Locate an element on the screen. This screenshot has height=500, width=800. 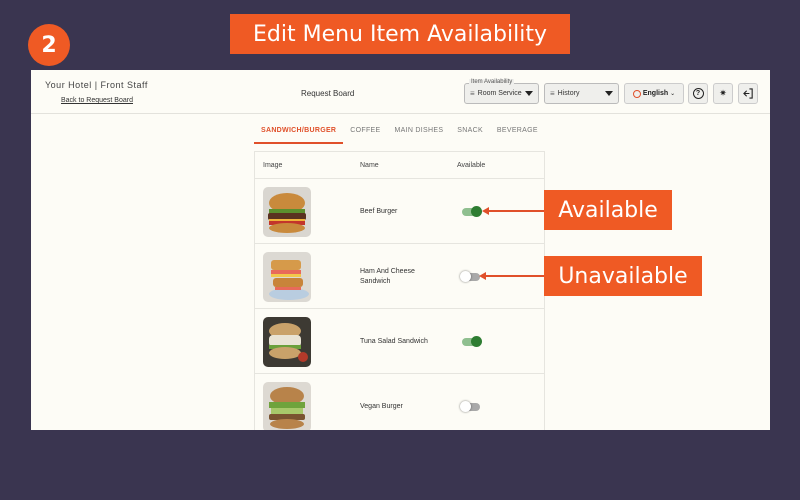
column-header-image: Image is located at coordinates (273, 165).